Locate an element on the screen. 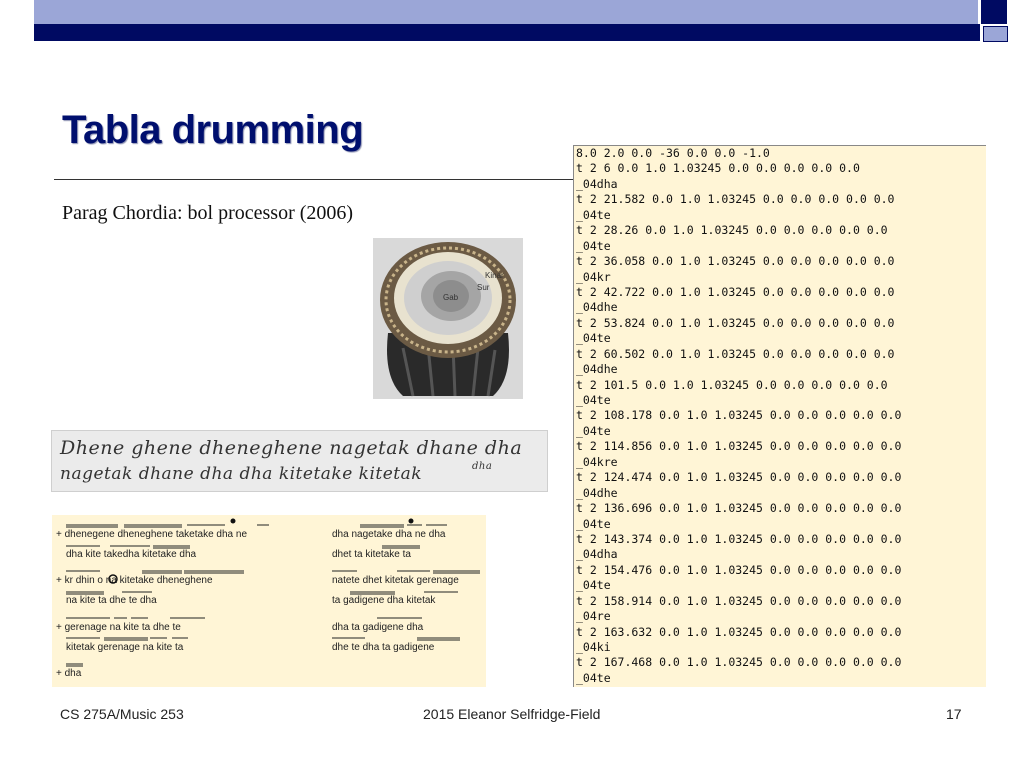  drum-label-gab: Gab is located at coordinates (451, 297).